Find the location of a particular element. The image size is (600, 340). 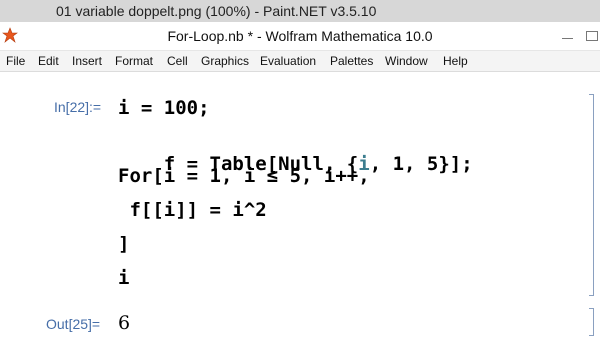

output-cell-label: Out[25]= is located at coordinates (73, 324).